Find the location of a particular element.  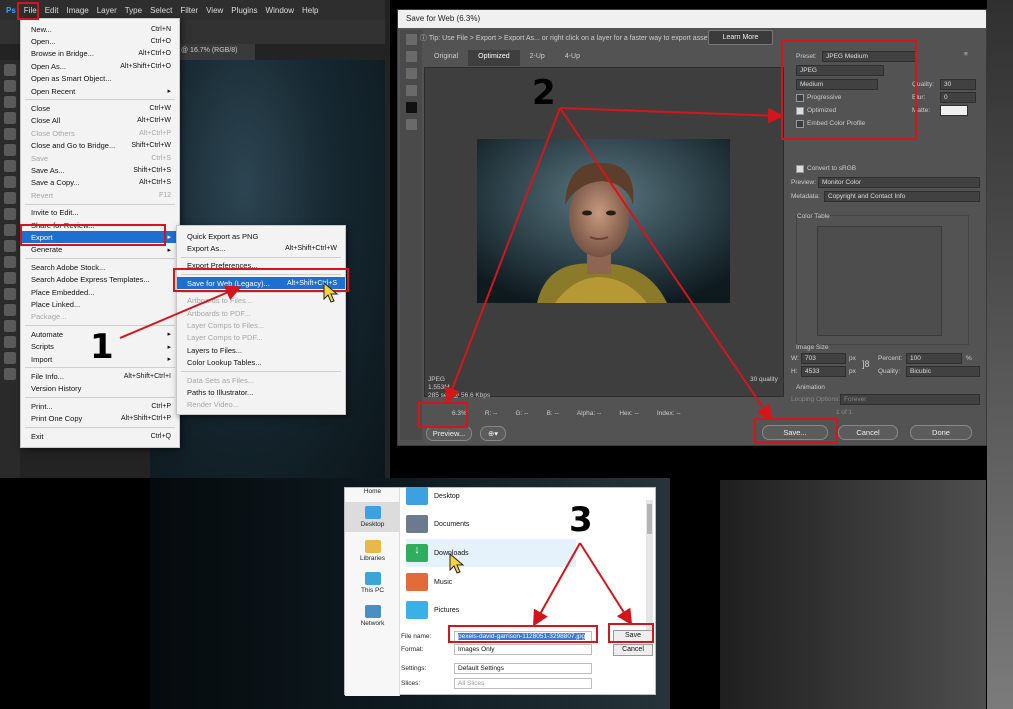

arrow-step3-save is located at coordinates (606, 584).